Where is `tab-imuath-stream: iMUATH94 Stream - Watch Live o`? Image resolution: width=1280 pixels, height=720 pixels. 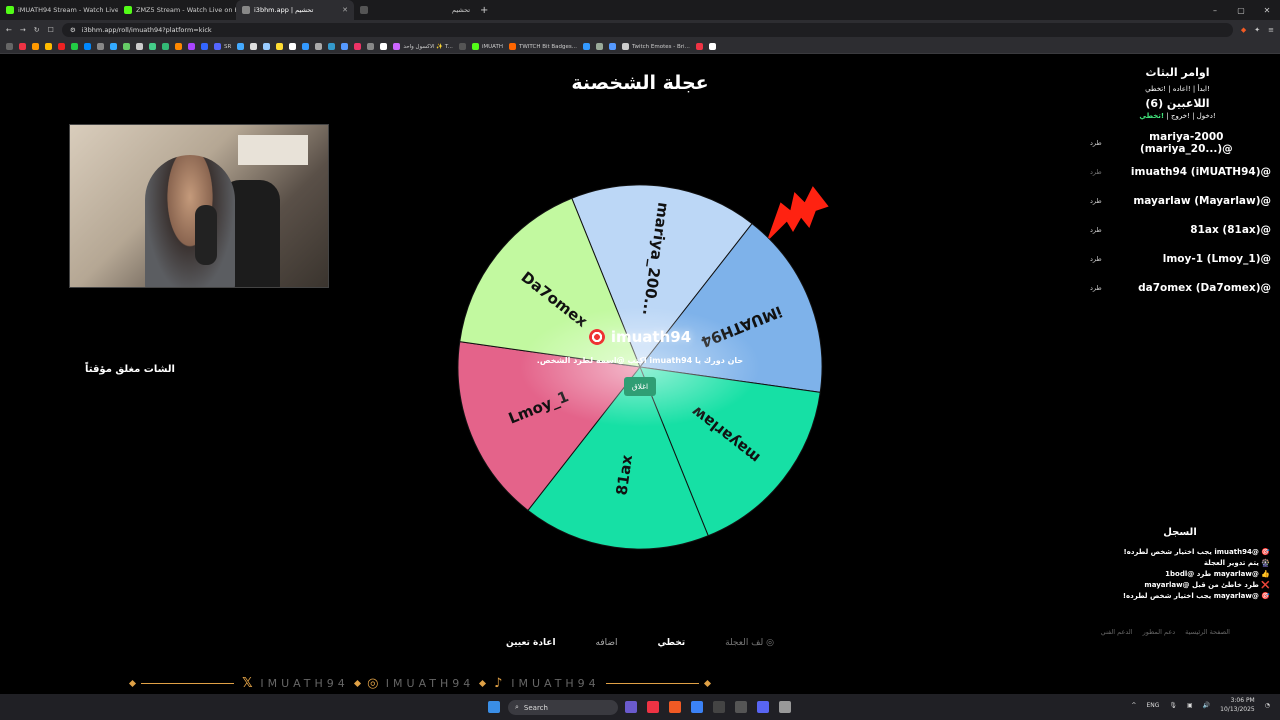
tab-imuath-stream: iMUATH94 Stream - Watch Live o is located at coordinates (59, 10).